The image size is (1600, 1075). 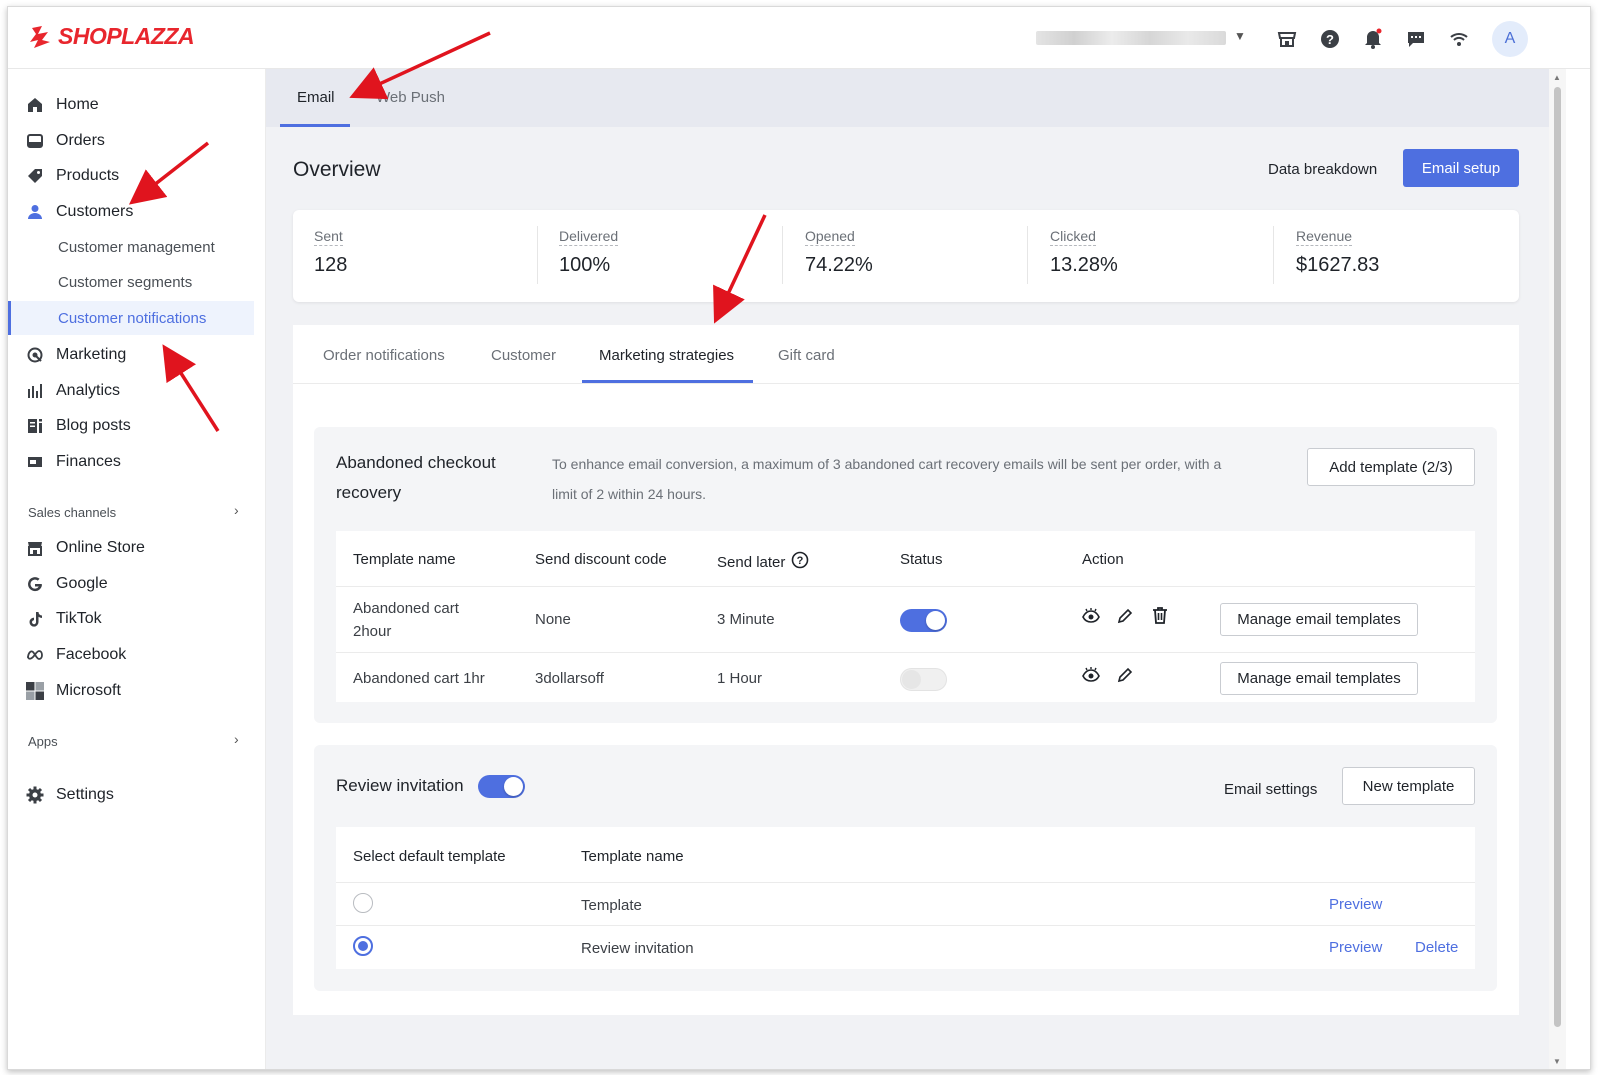 What do you see at coordinates (1557, 77) in the screenshot?
I see `scroll-up-icon: ▲` at bounding box center [1557, 77].